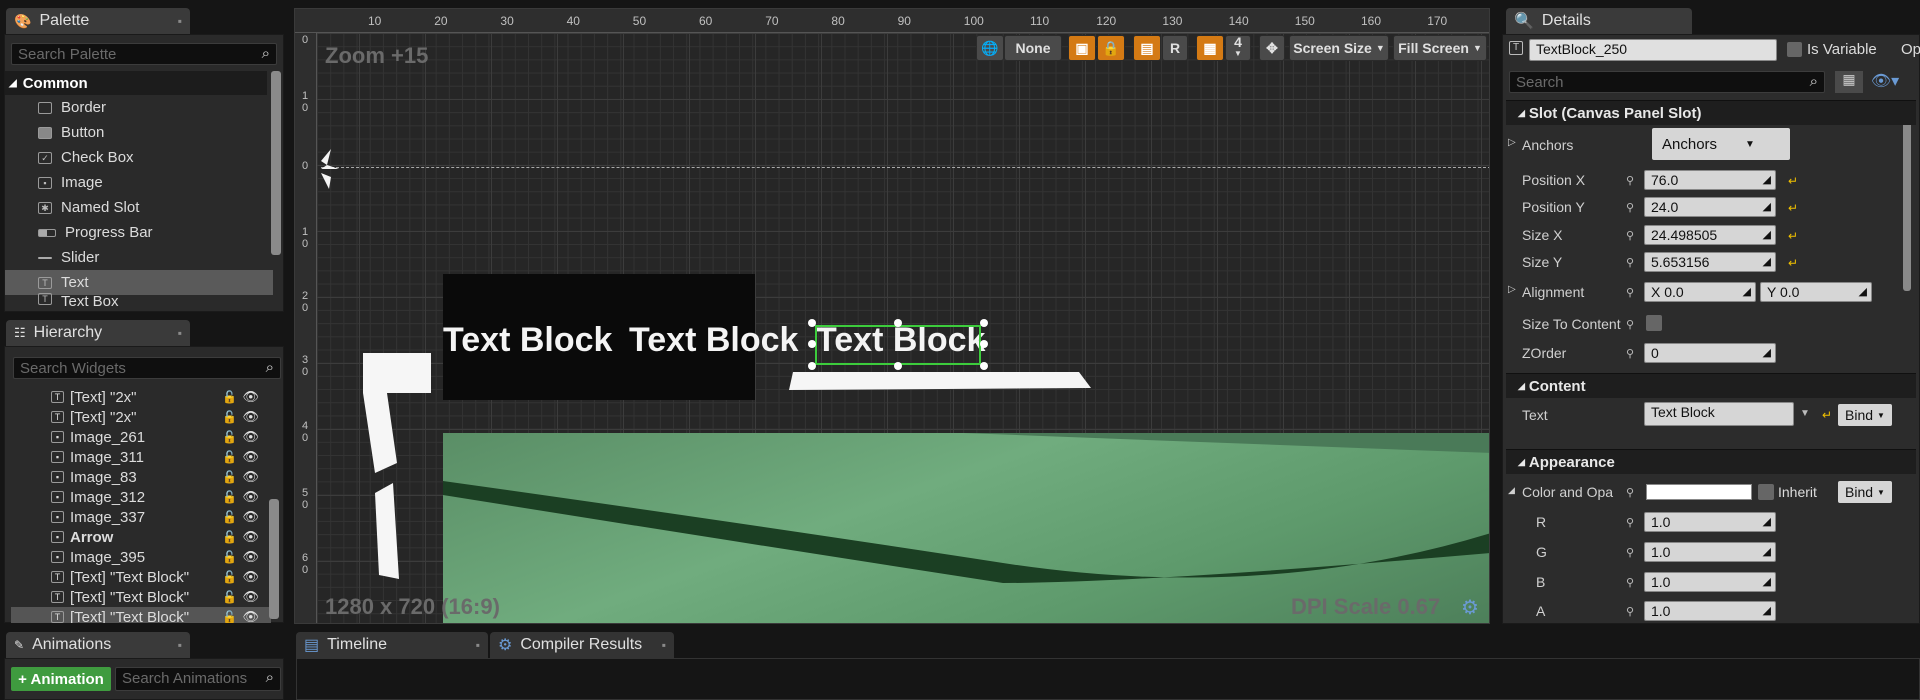 Image resolution: width=1920 pixels, height=700 pixels. What do you see at coordinates (139, 232) in the screenshot?
I see `palette-item-progress-bar: Progress Bar` at bounding box center [139, 232].